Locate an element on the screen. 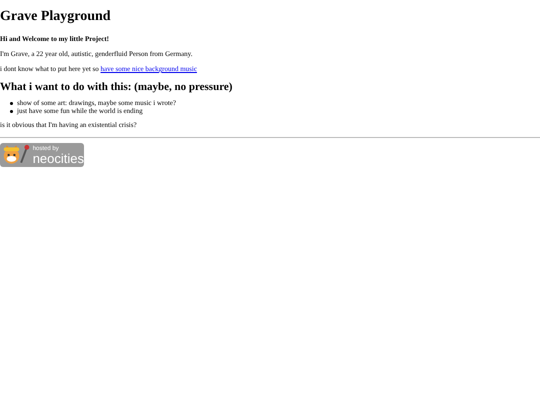 The height and width of the screenshot is (405, 540). badge-brand: neocities is located at coordinates (58, 158).